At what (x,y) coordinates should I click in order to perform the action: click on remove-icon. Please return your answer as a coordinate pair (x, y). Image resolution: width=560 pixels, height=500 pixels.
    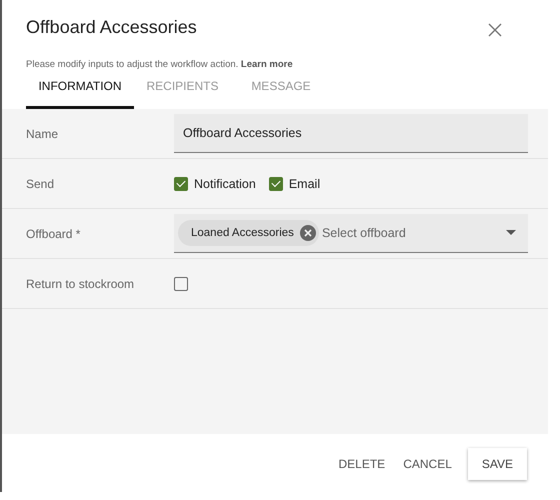
    Looking at the image, I should click on (308, 233).